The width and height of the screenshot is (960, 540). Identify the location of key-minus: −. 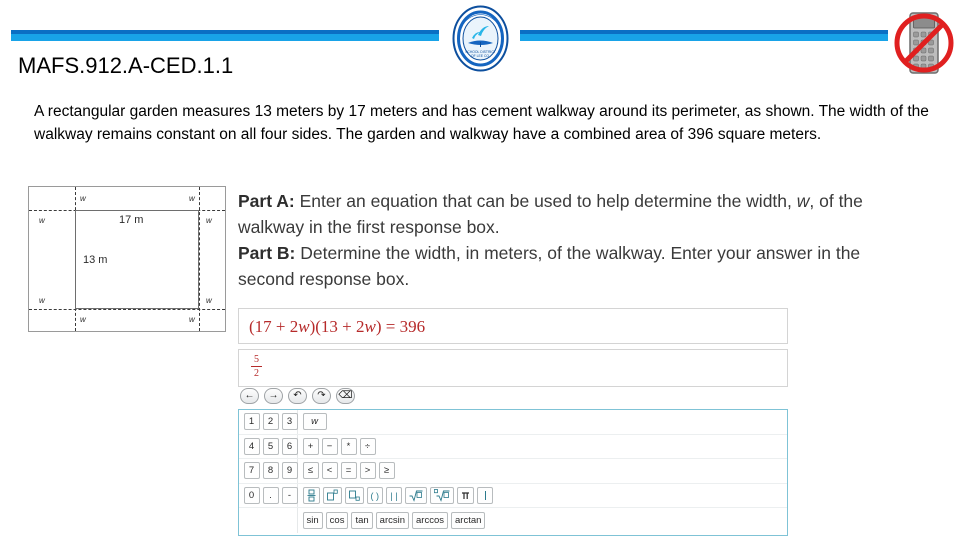
(329, 446).